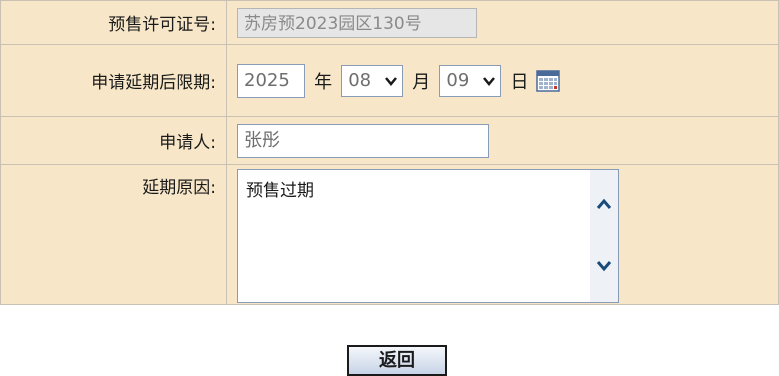  Describe the element at coordinates (113, 140) in the screenshot. I see `applicant-label: 申请人:` at that location.